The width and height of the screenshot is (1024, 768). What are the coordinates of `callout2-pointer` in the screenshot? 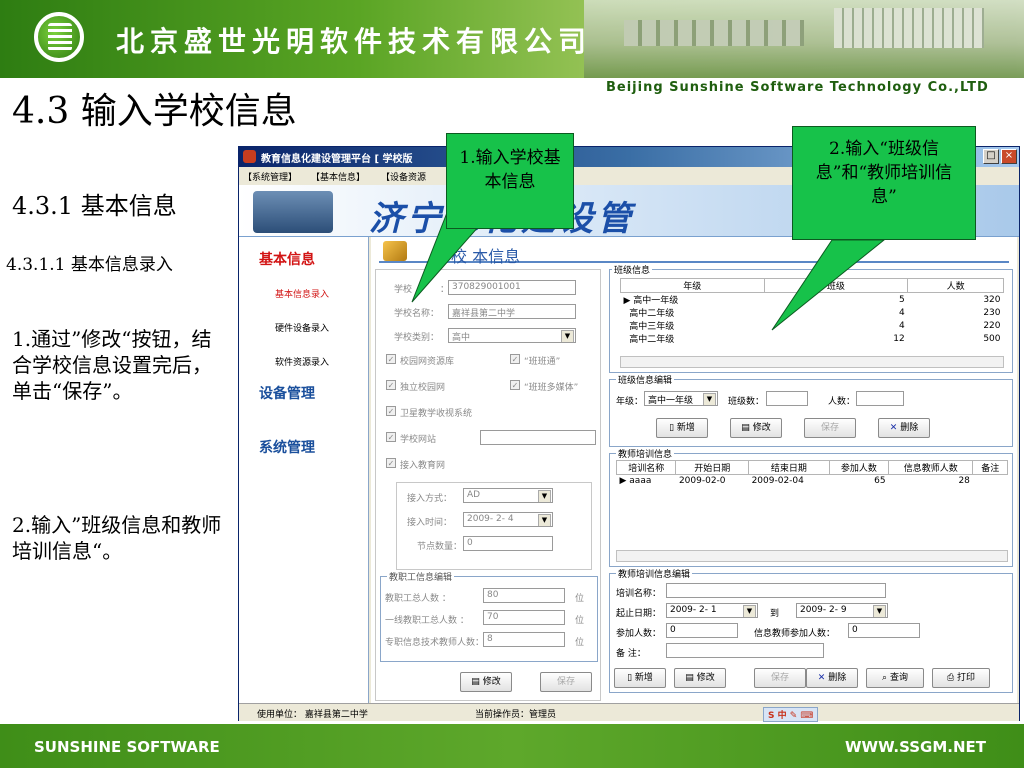 It's located at (828, 285).